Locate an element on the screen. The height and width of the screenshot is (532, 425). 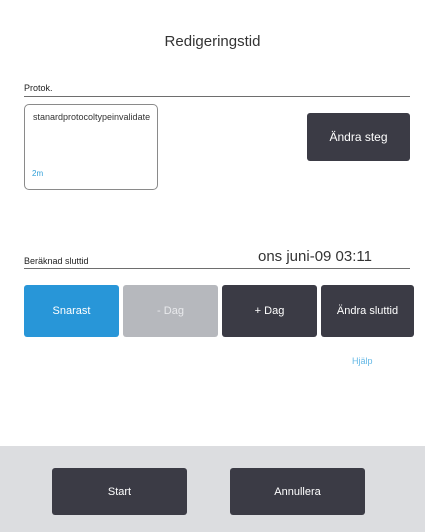
end-time-divider is located at coordinates (217, 268).